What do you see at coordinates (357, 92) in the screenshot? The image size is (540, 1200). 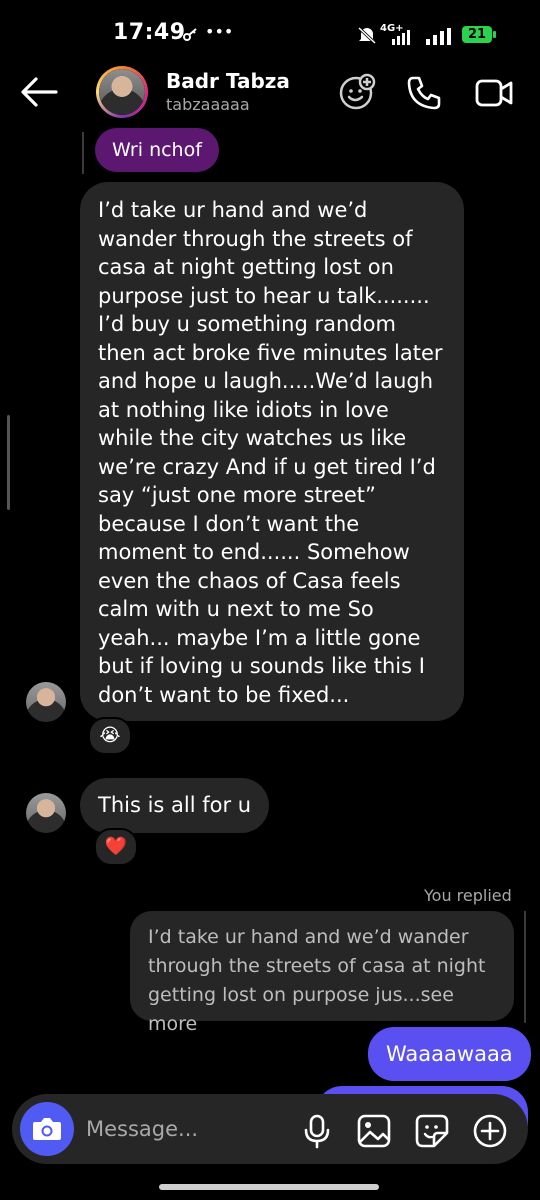 I see `face-effect-icon` at bounding box center [357, 92].